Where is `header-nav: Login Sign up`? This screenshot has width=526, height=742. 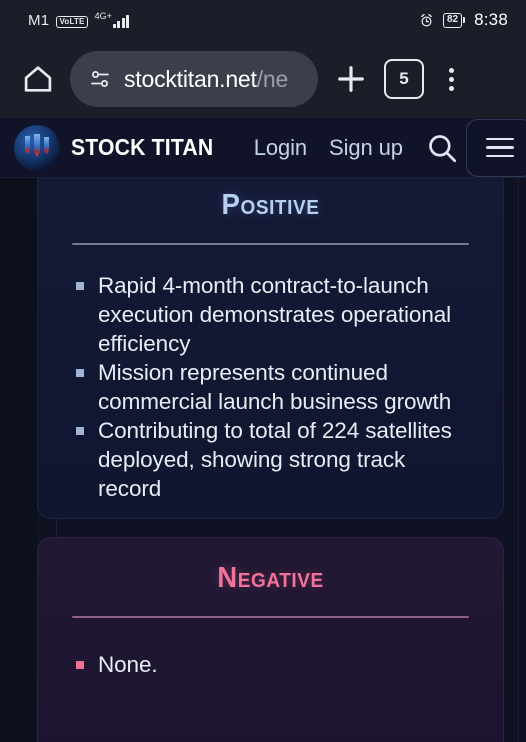
header-nav: Login Sign up is located at coordinates (328, 148).